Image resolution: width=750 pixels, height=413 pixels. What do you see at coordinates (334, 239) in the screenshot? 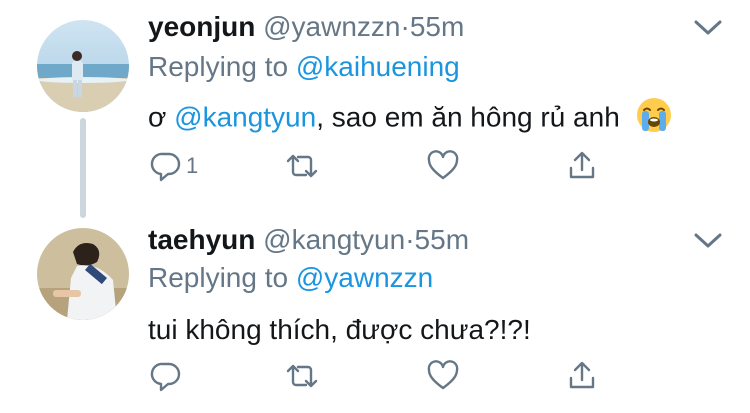
I see `user-handle: @kangtyun` at bounding box center [334, 239].